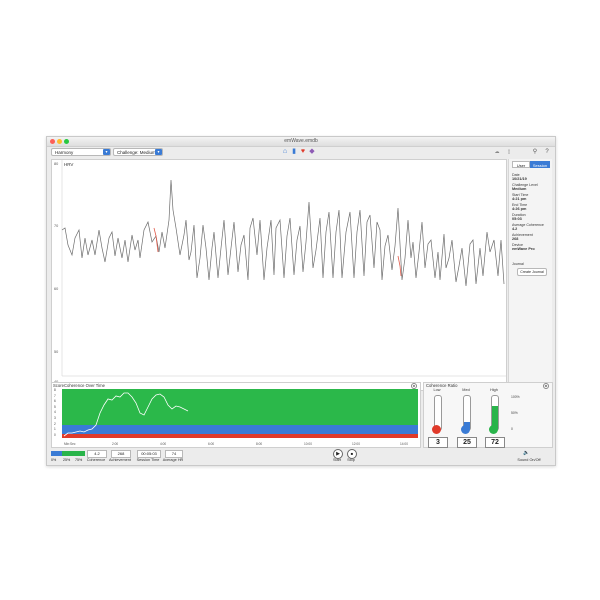 Image resolution: width=600 pixels, height=600 pixels. What do you see at coordinates (174, 454) in the screenshot?
I see `average-hr-value: 74` at bounding box center [174, 454].